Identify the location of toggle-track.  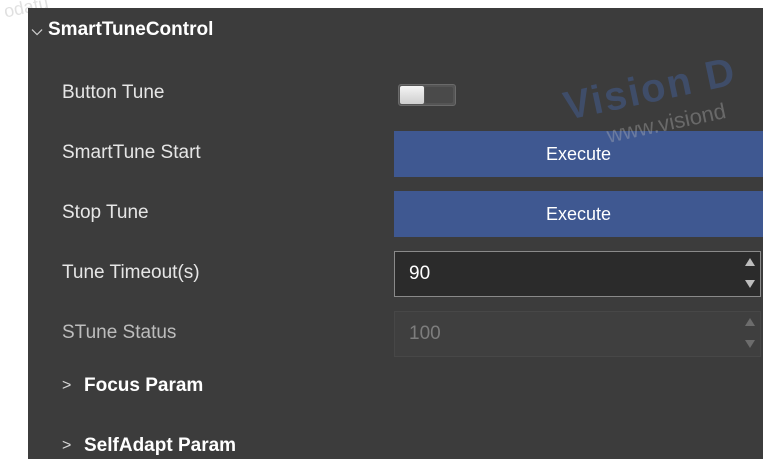
(439, 95).